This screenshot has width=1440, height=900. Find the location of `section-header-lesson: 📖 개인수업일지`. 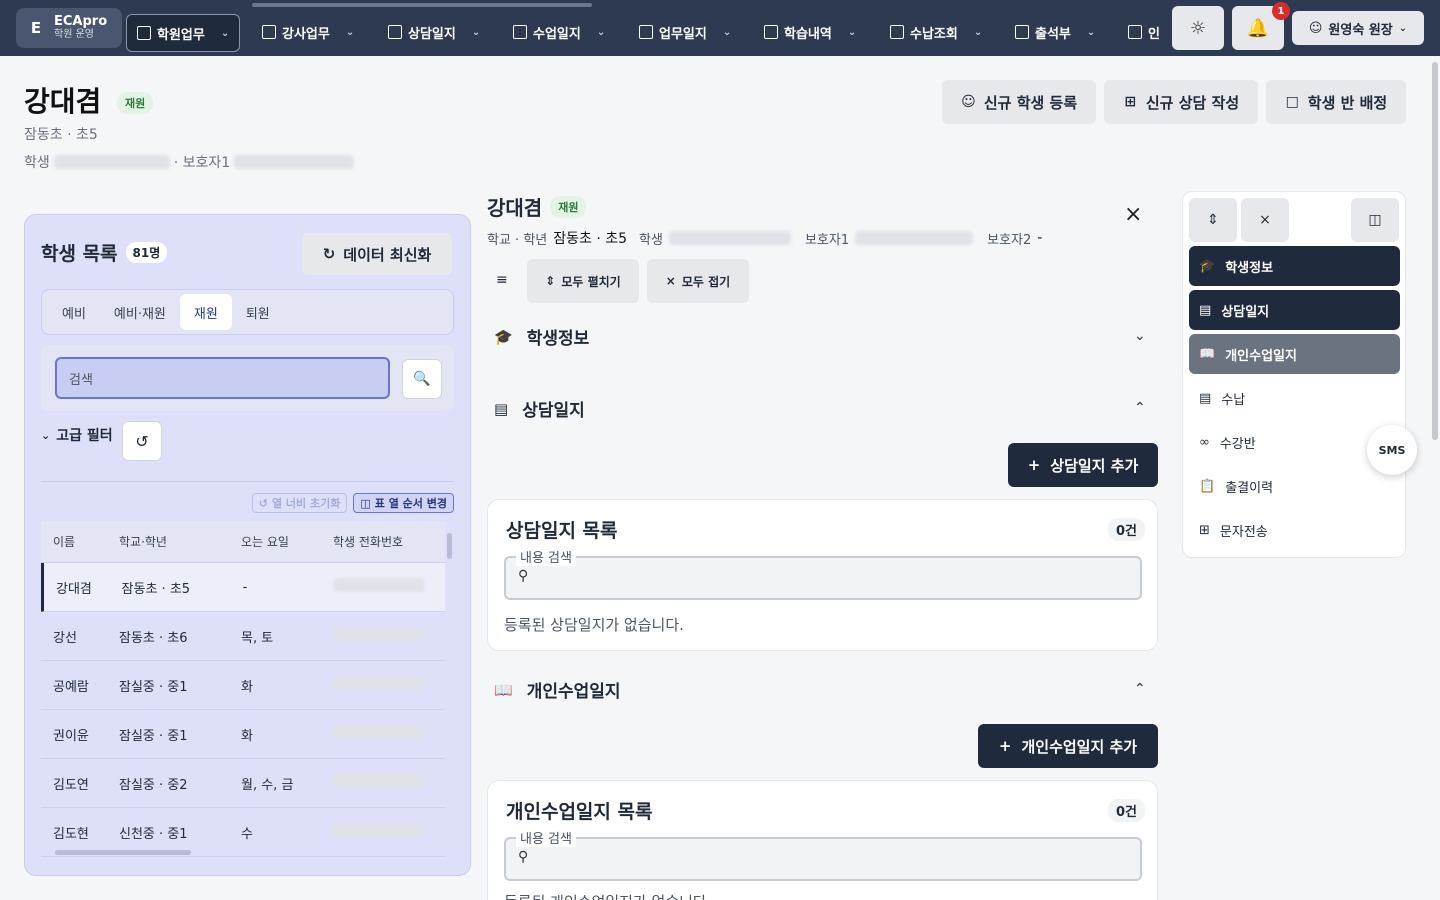

section-header-lesson: 📖 개인수업일지 is located at coordinates (557, 690).